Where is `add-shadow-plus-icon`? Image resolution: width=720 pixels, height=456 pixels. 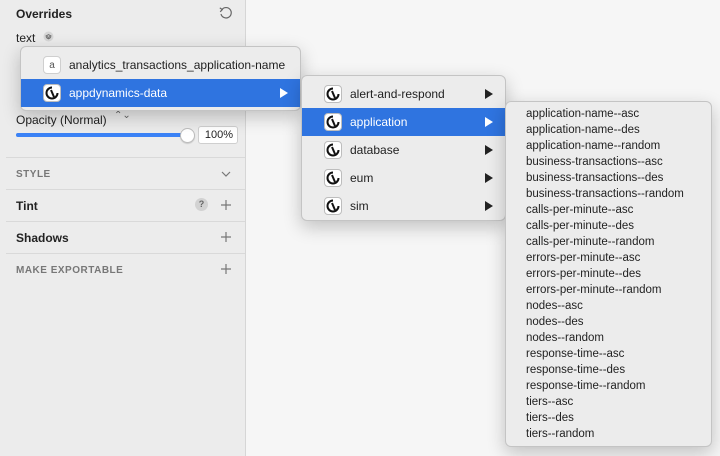 add-shadow-plus-icon is located at coordinates (226, 237).